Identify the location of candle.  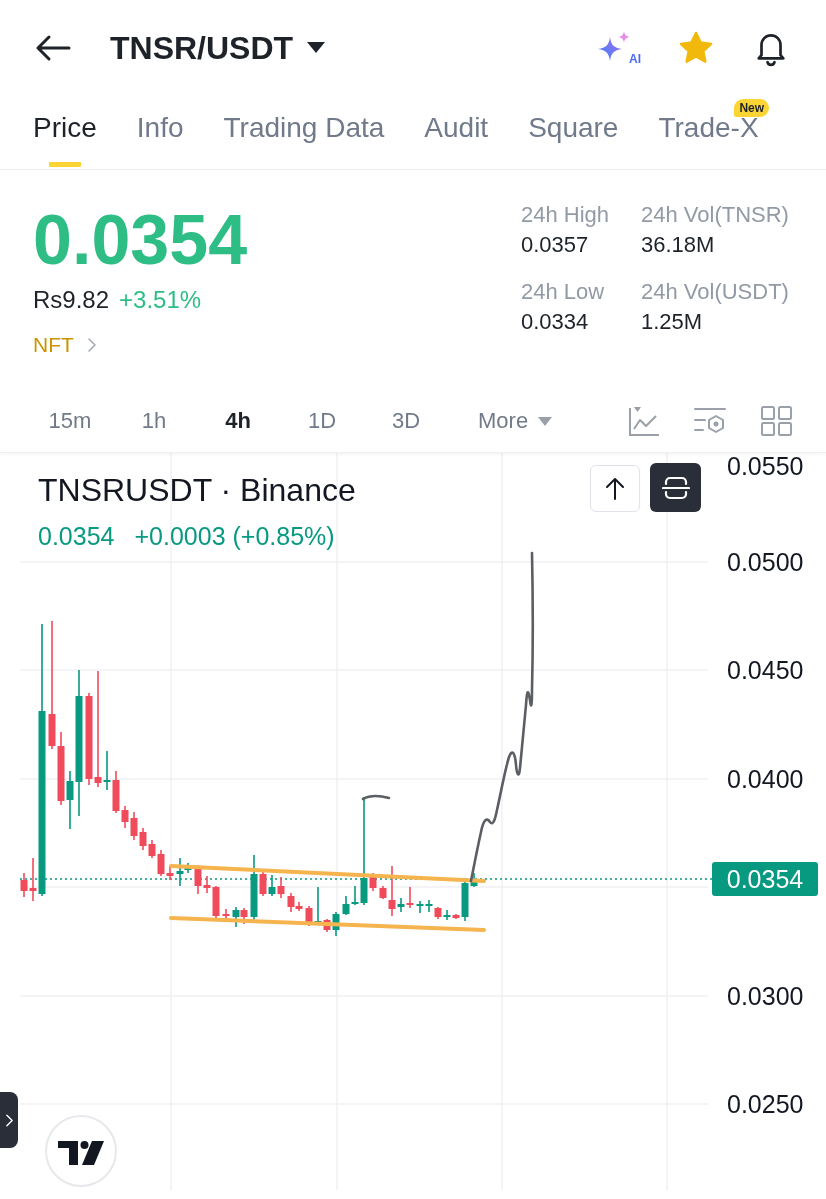
(226, 914).